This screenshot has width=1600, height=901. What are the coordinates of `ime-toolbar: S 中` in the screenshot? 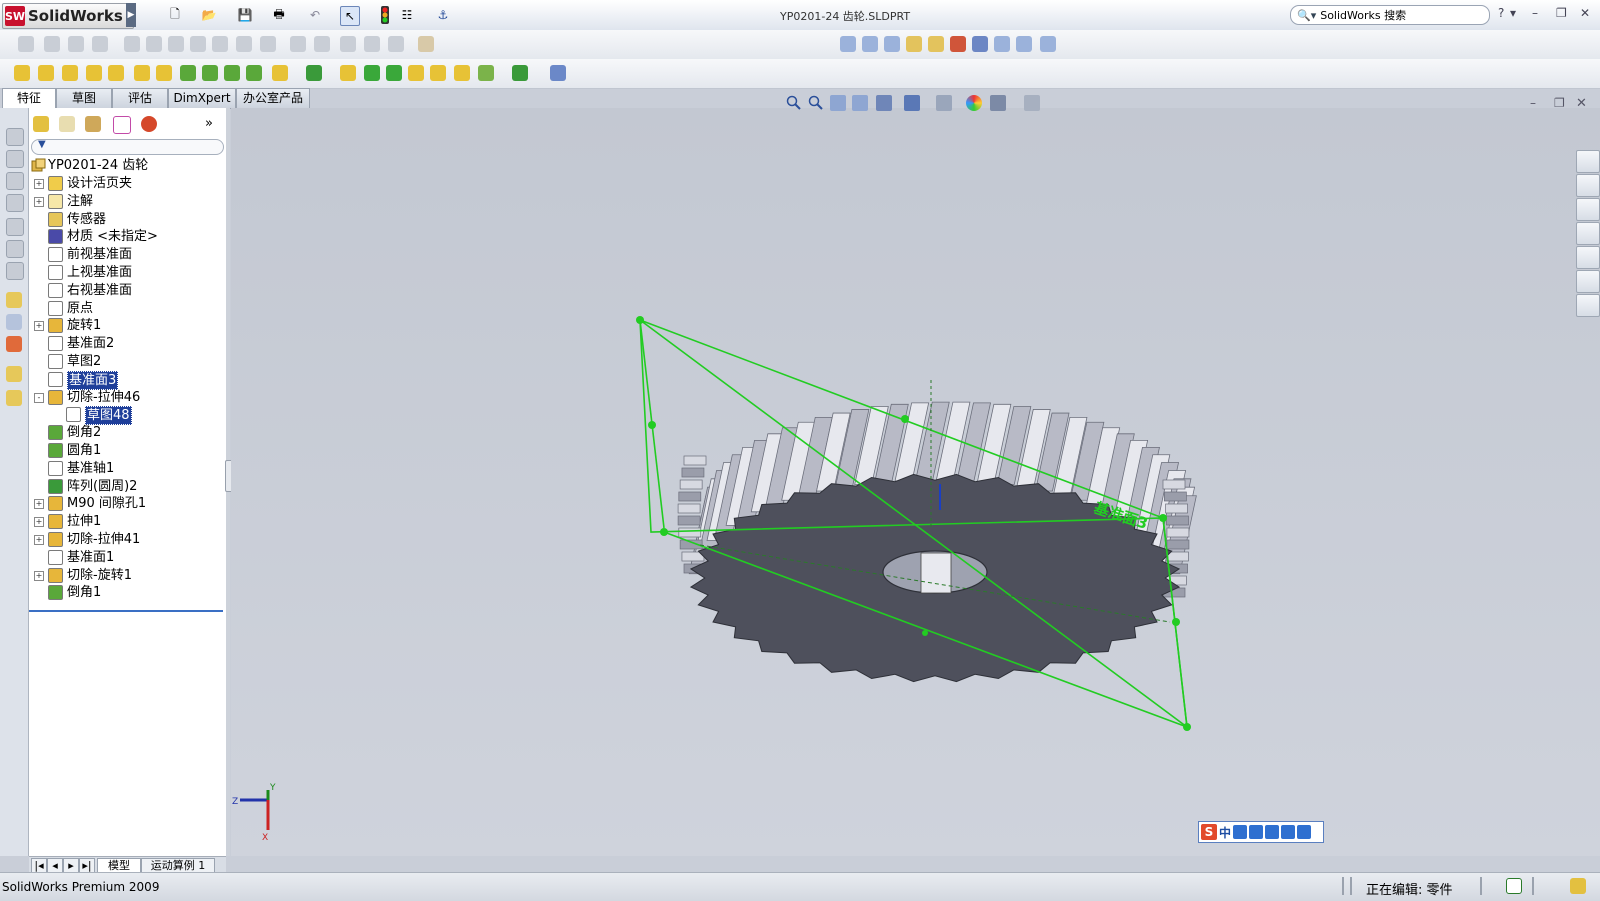 It's located at (1261, 832).